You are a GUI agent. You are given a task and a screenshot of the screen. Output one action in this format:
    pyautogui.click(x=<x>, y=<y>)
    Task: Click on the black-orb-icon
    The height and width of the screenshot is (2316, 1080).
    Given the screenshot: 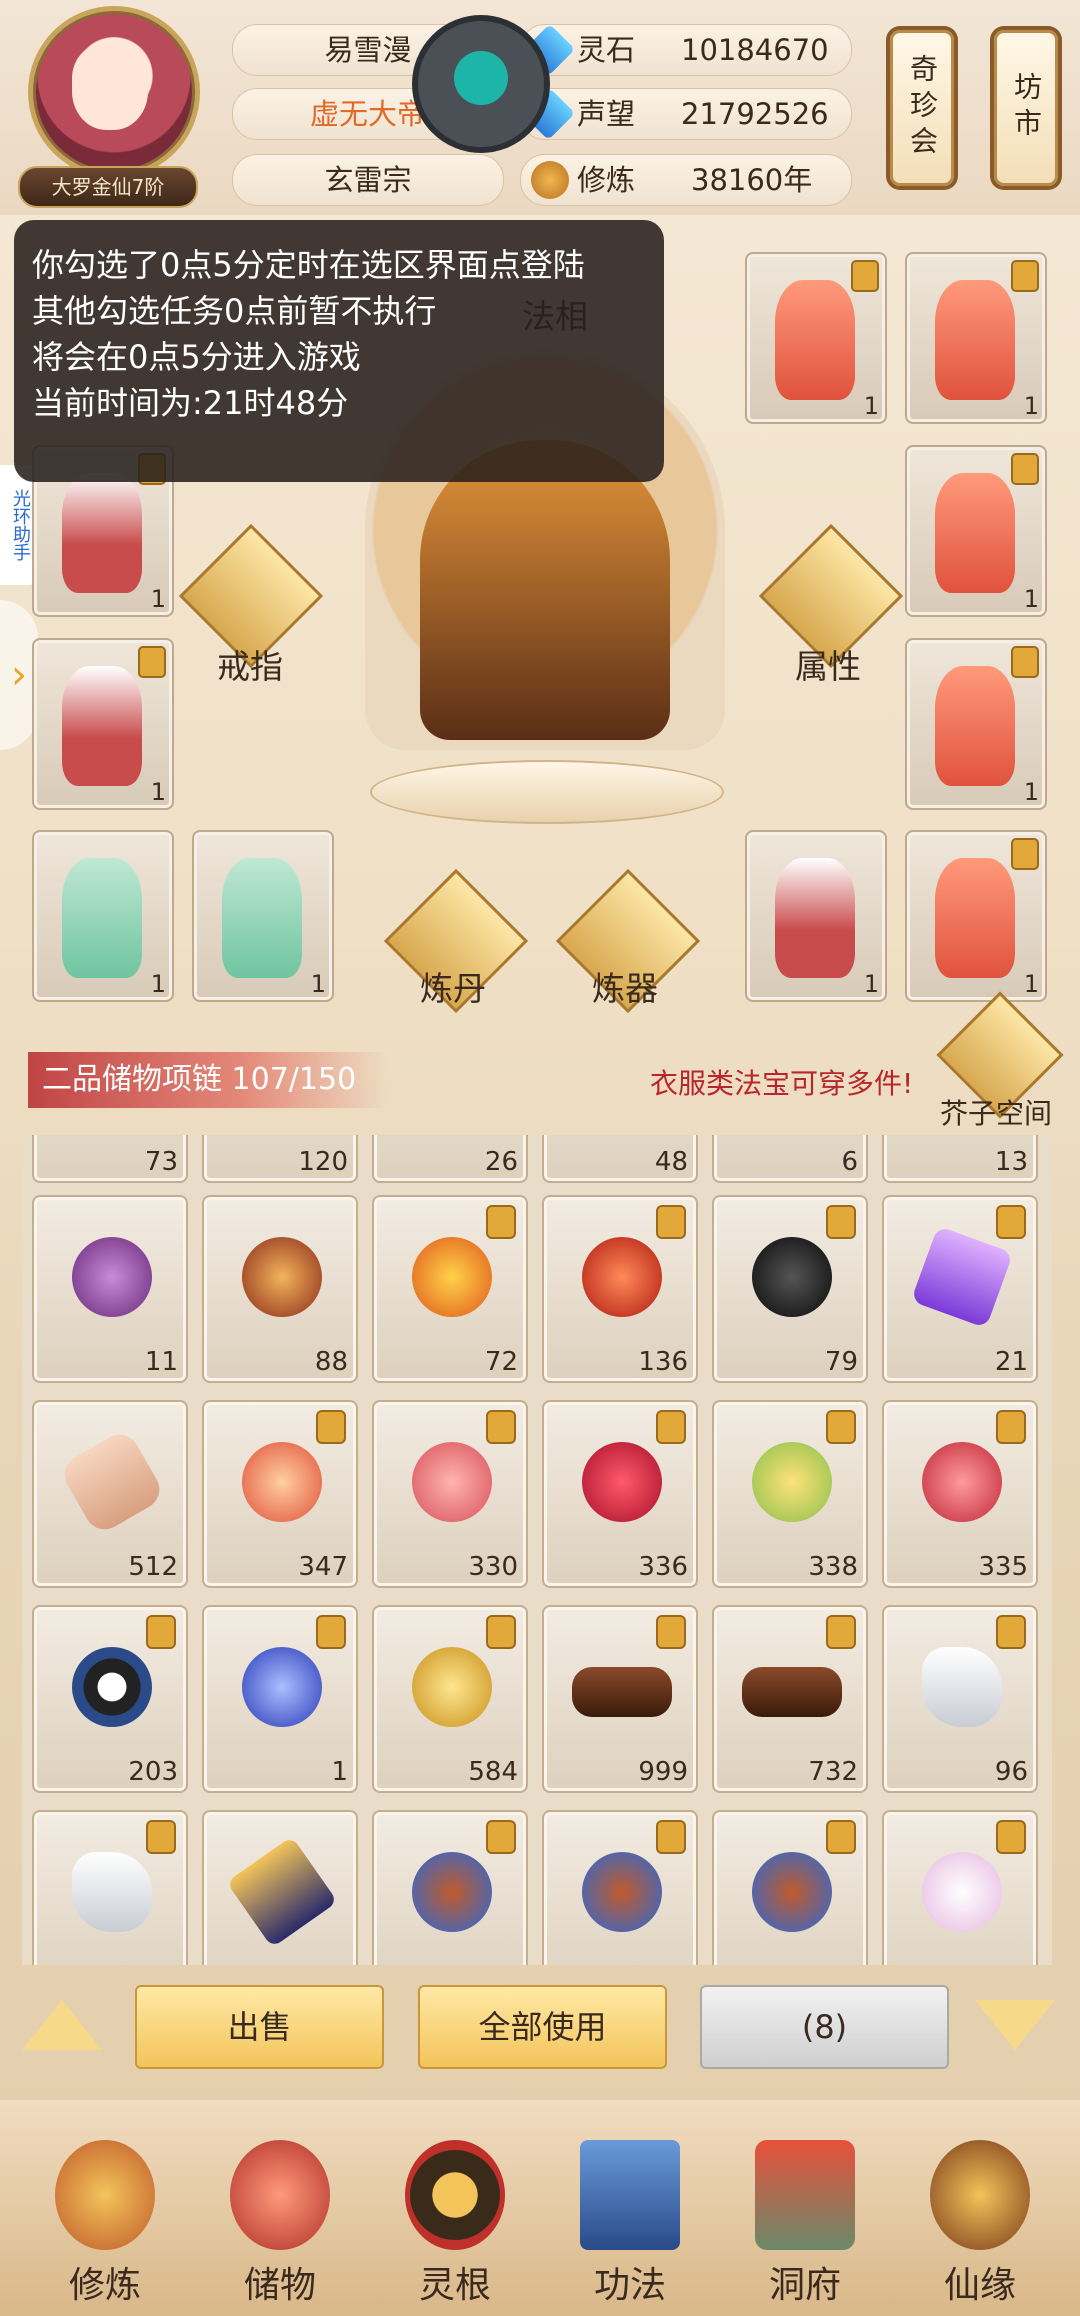 What is the action you would take?
    pyautogui.click(x=792, y=1277)
    